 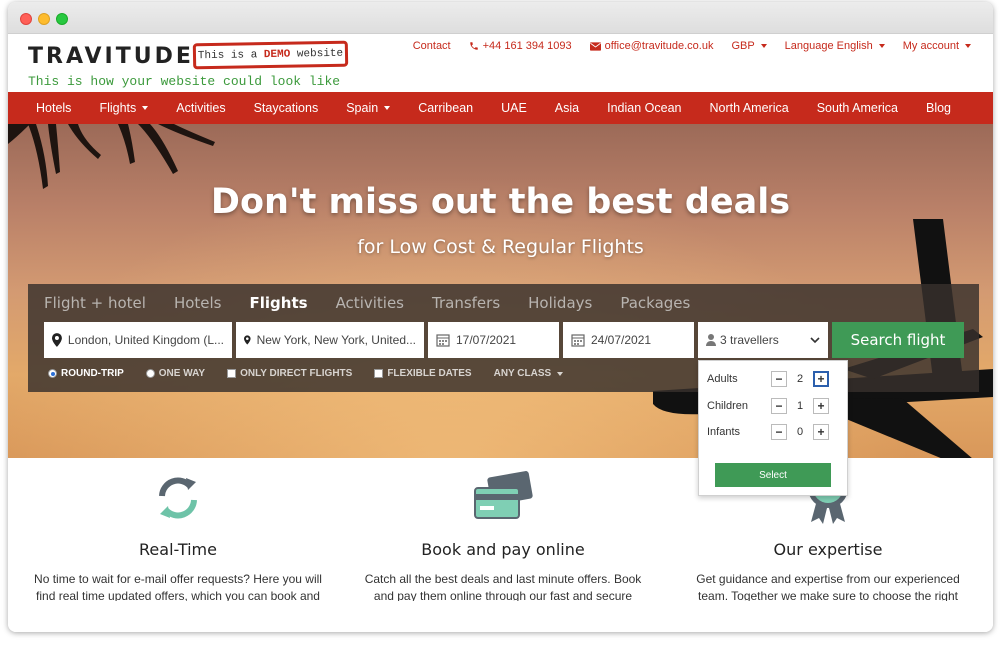 What do you see at coordinates (230, 56) in the screenshot?
I see `demo-prefix: This is a` at bounding box center [230, 56].